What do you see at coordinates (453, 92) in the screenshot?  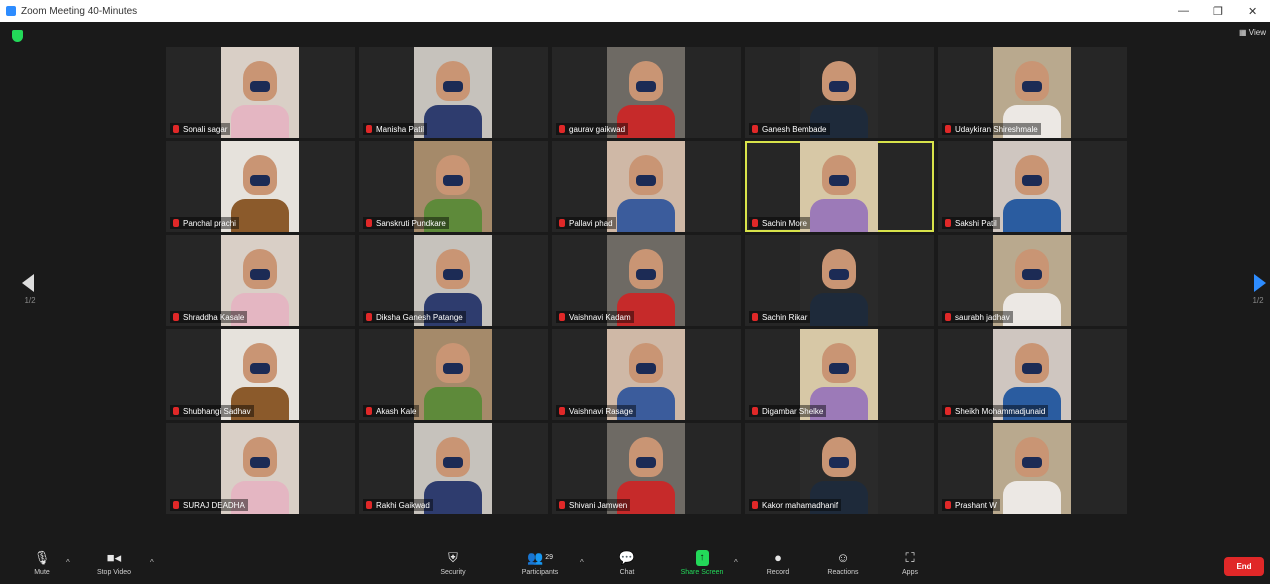 I see `participant-tile: Manisha Patil` at bounding box center [453, 92].